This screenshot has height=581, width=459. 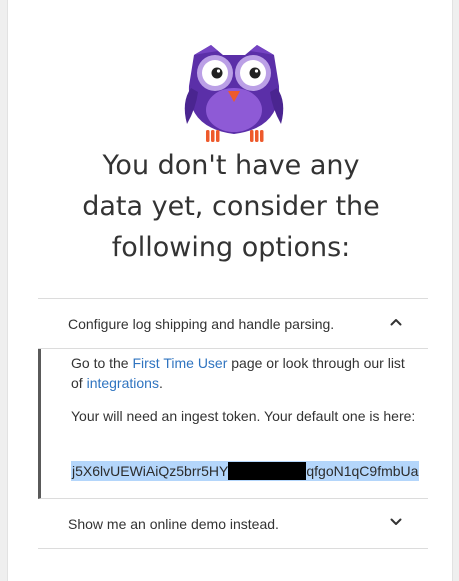 I want to click on demo-toggle: Show me an online demo instead., so click(x=233, y=524).